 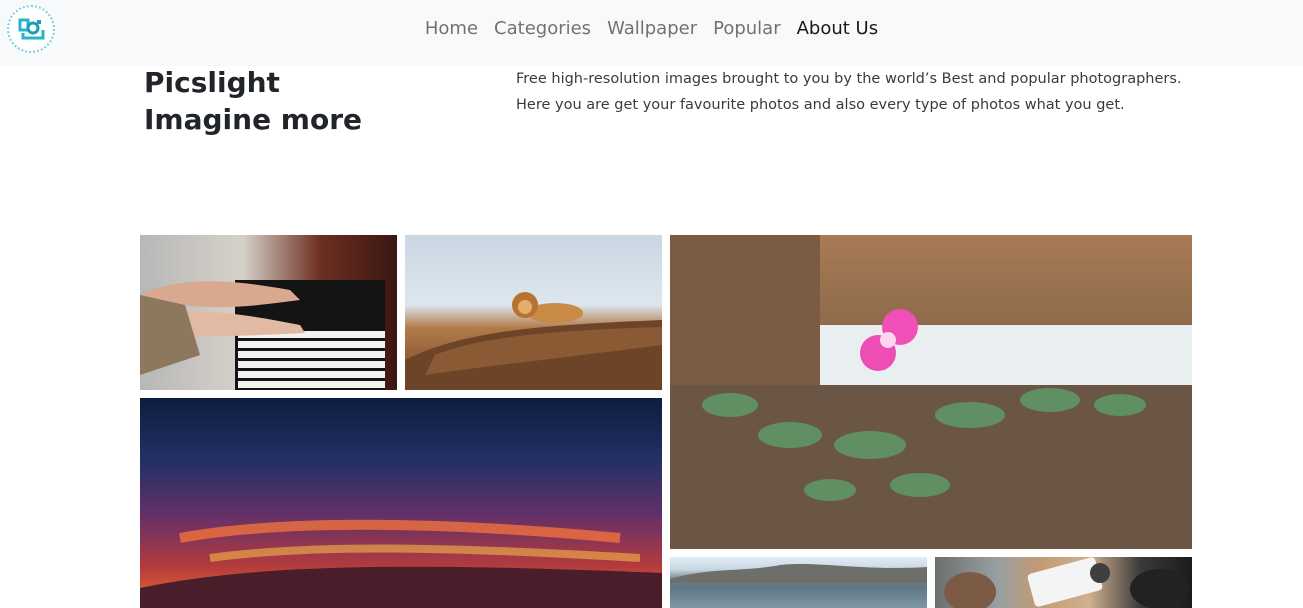 I want to click on nav-about-us: About Us, so click(x=838, y=28).